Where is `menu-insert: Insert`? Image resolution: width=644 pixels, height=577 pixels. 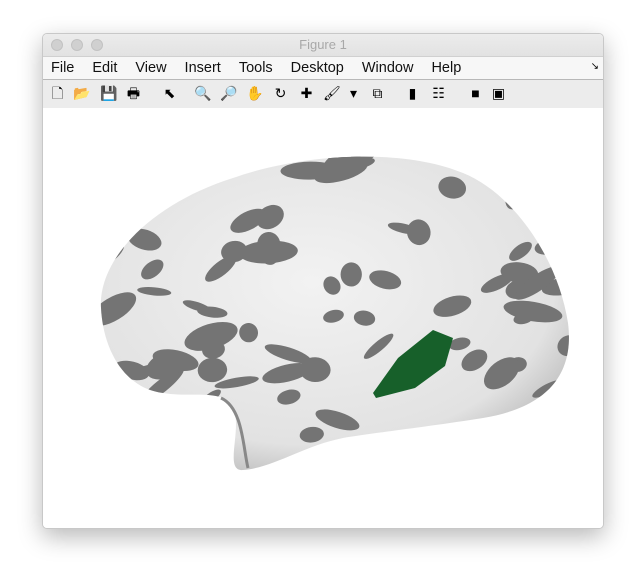
menu-insert: Insert is located at coordinates (203, 68).